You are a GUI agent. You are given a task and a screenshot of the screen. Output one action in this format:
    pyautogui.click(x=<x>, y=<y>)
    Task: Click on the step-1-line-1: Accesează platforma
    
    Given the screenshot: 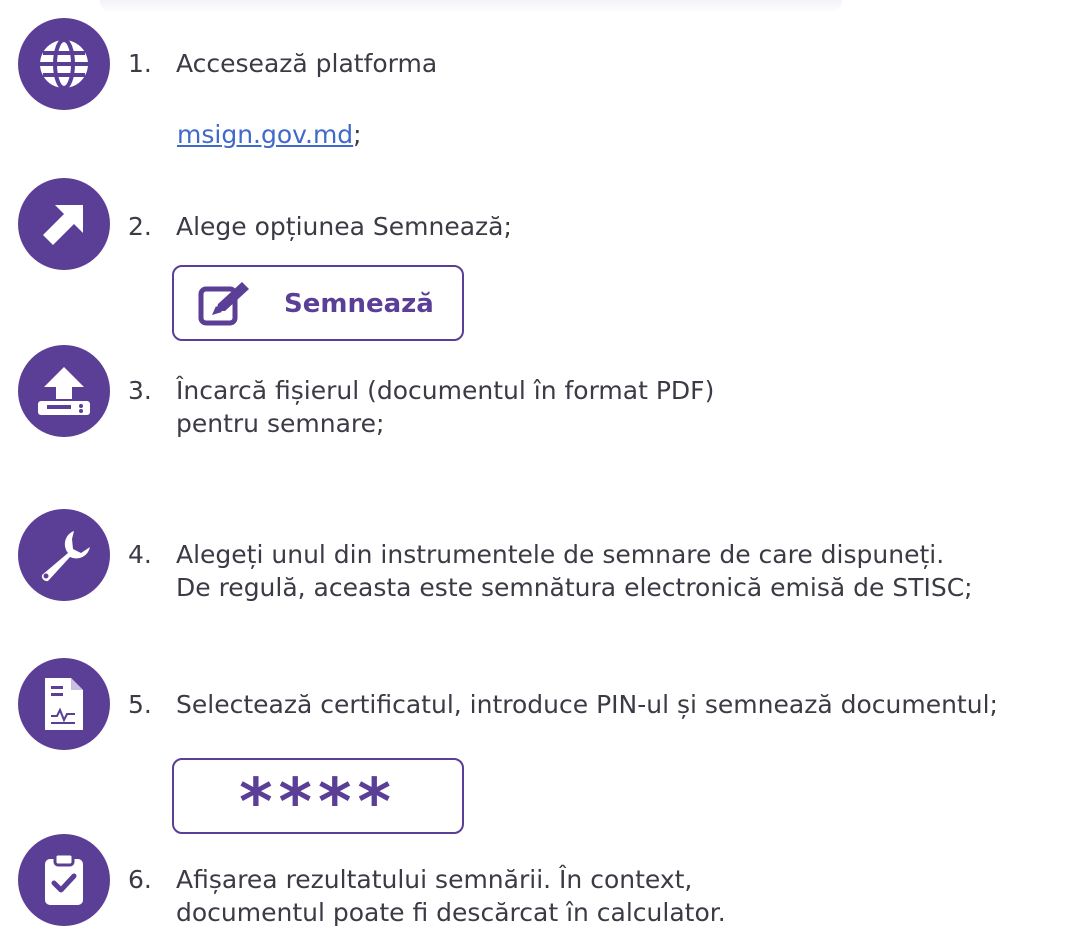 What is the action you would take?
    pyautogui.click(x=307, y=63)
    